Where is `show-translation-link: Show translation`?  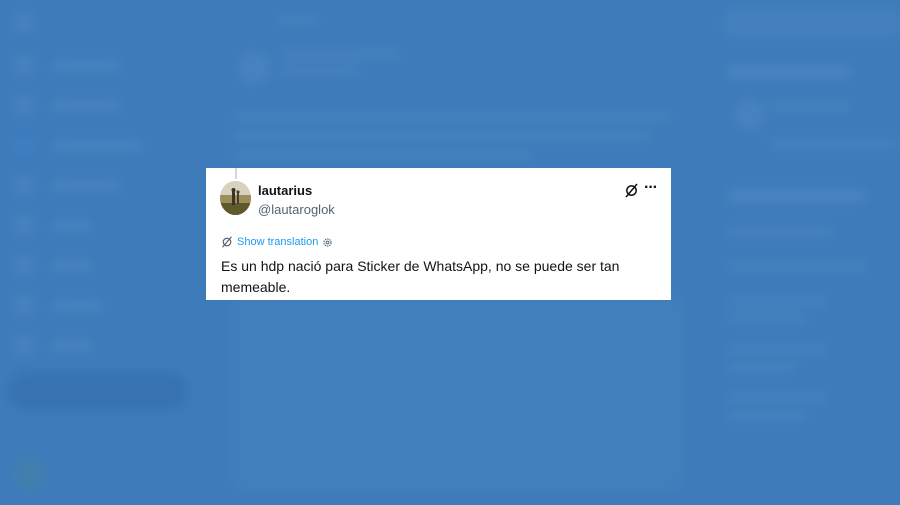
show-translation-link: Show translation is located at coordinates (277, 242).